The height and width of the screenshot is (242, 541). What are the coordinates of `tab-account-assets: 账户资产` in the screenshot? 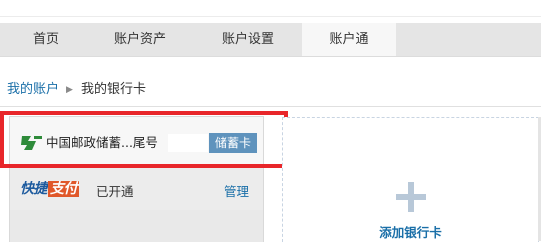 It's located at (140, 39).